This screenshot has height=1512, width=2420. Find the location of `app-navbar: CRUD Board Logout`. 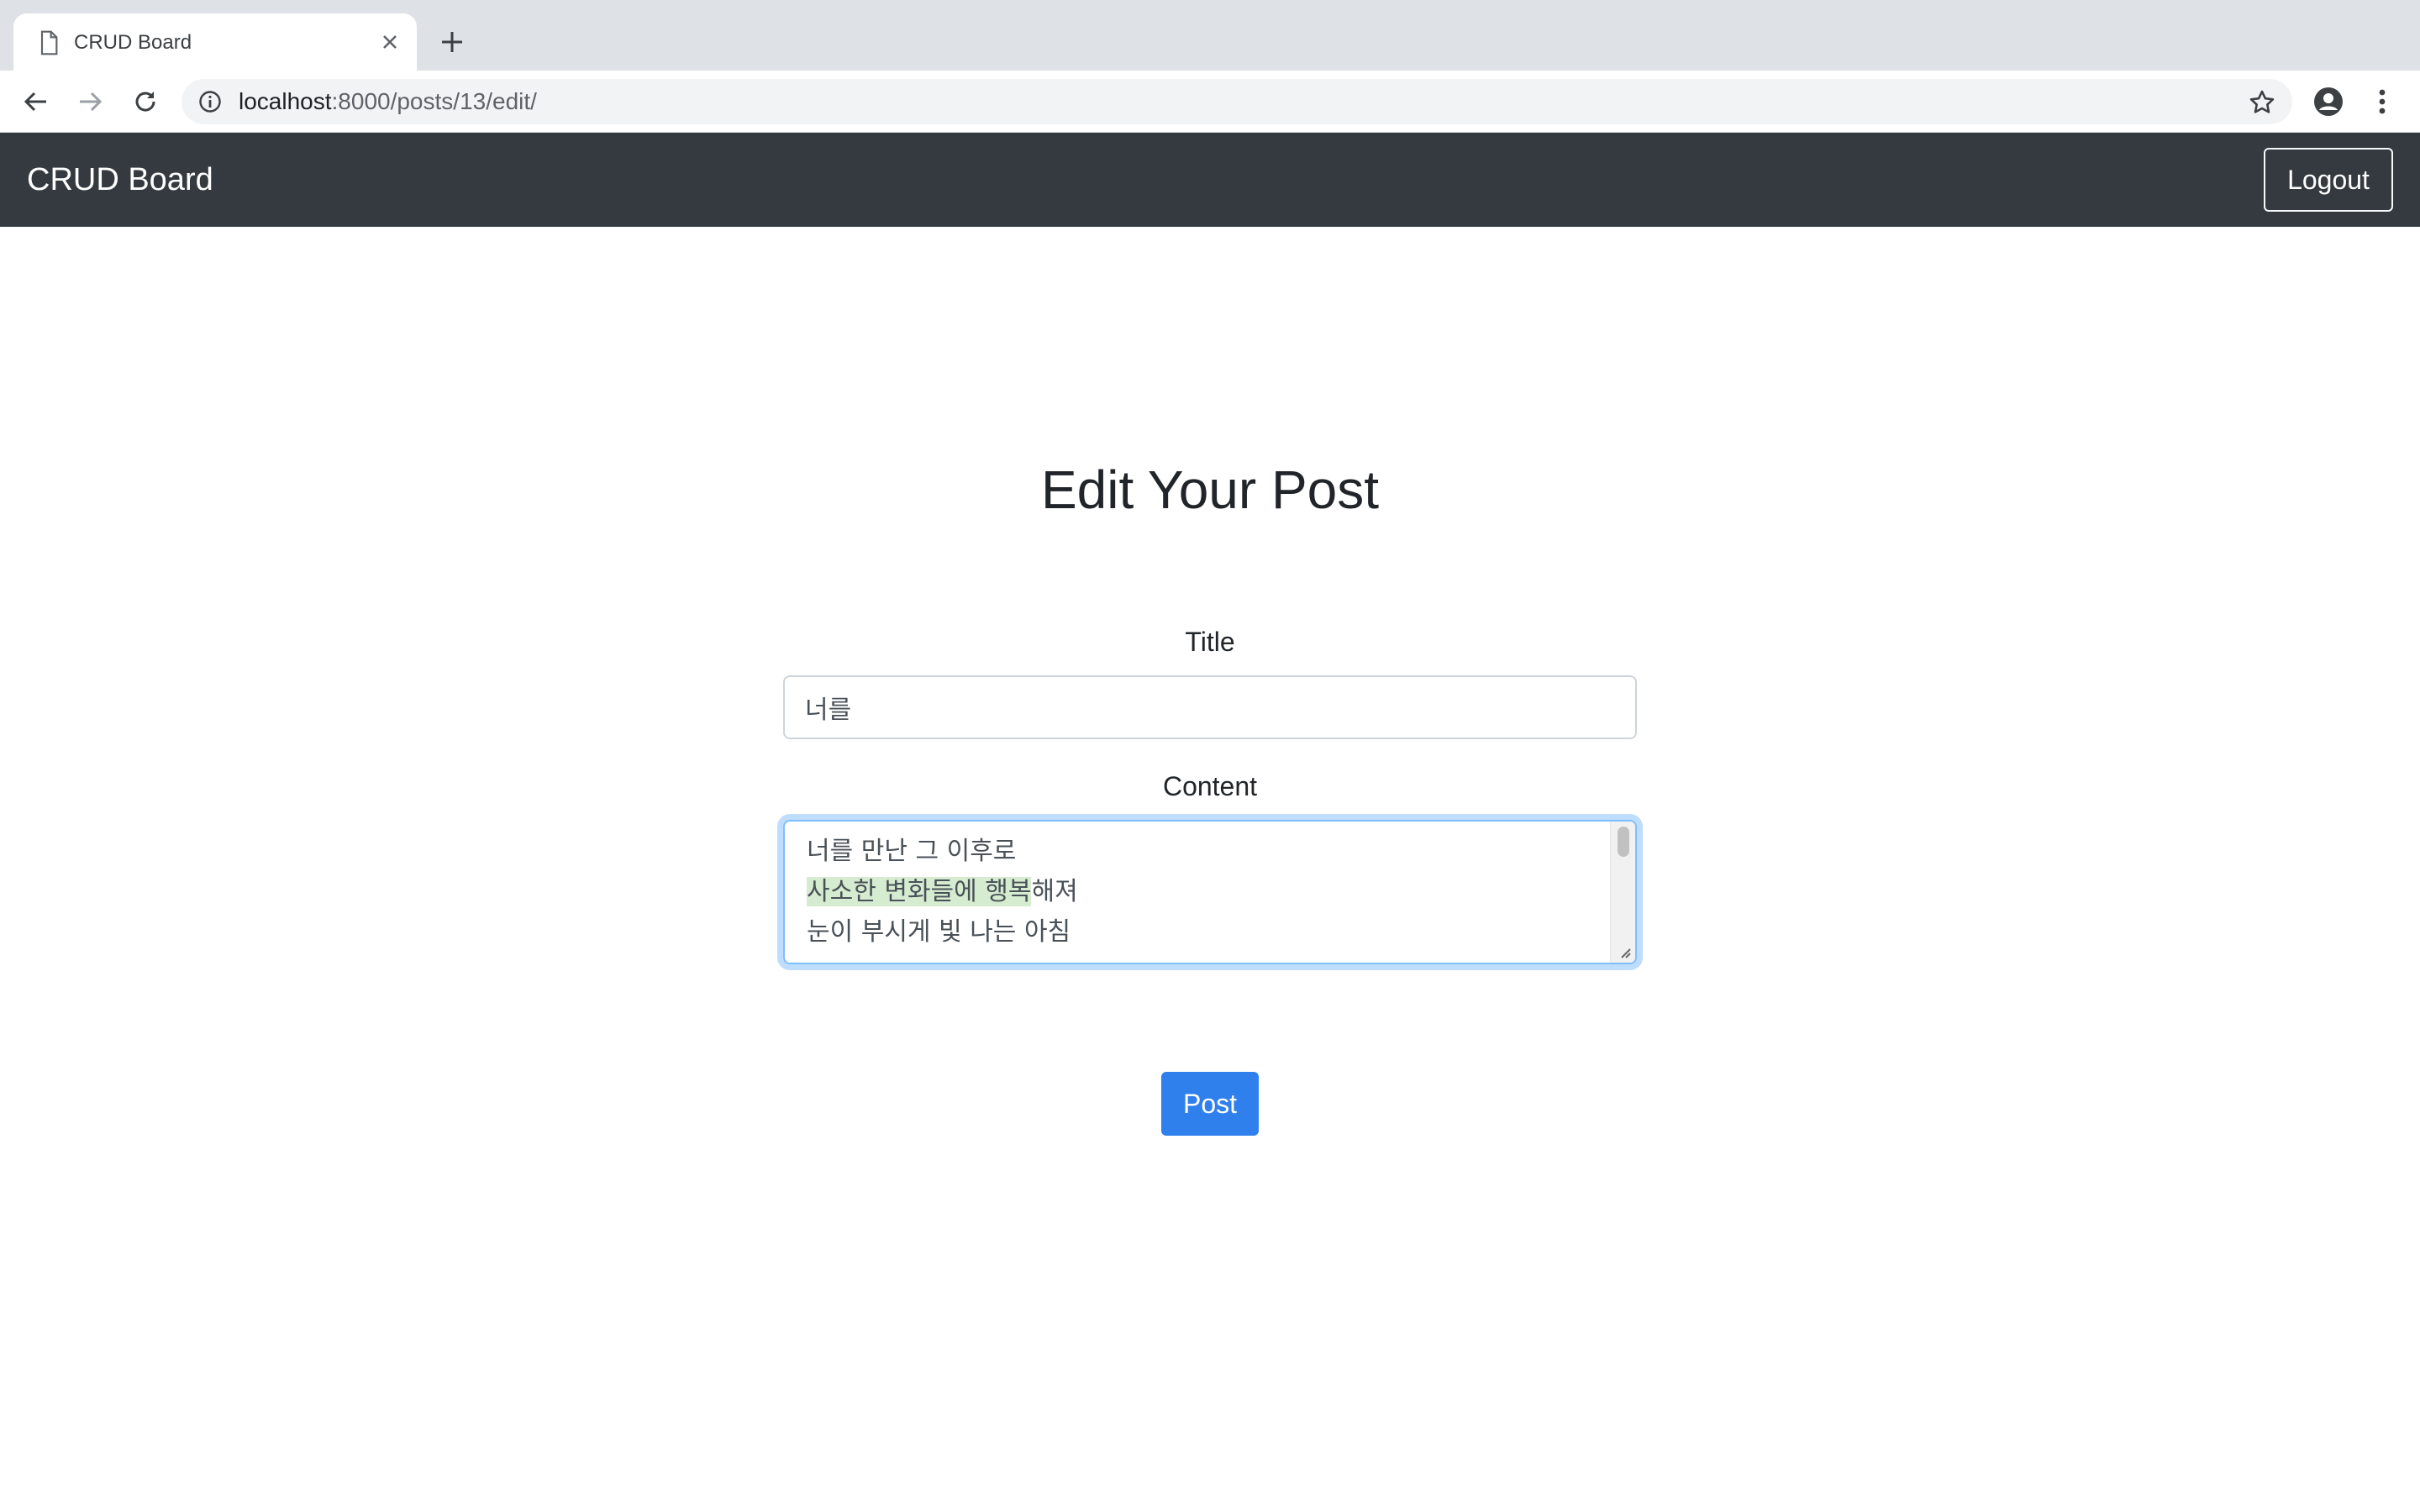

app-navbar: CRUD Board Logout is located at coordinates (1210, 180).